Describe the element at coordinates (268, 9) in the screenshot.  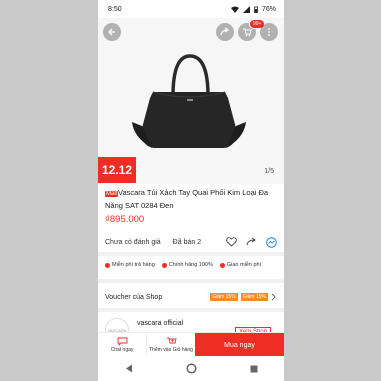
I see `battery-percent: 76%` at that location.